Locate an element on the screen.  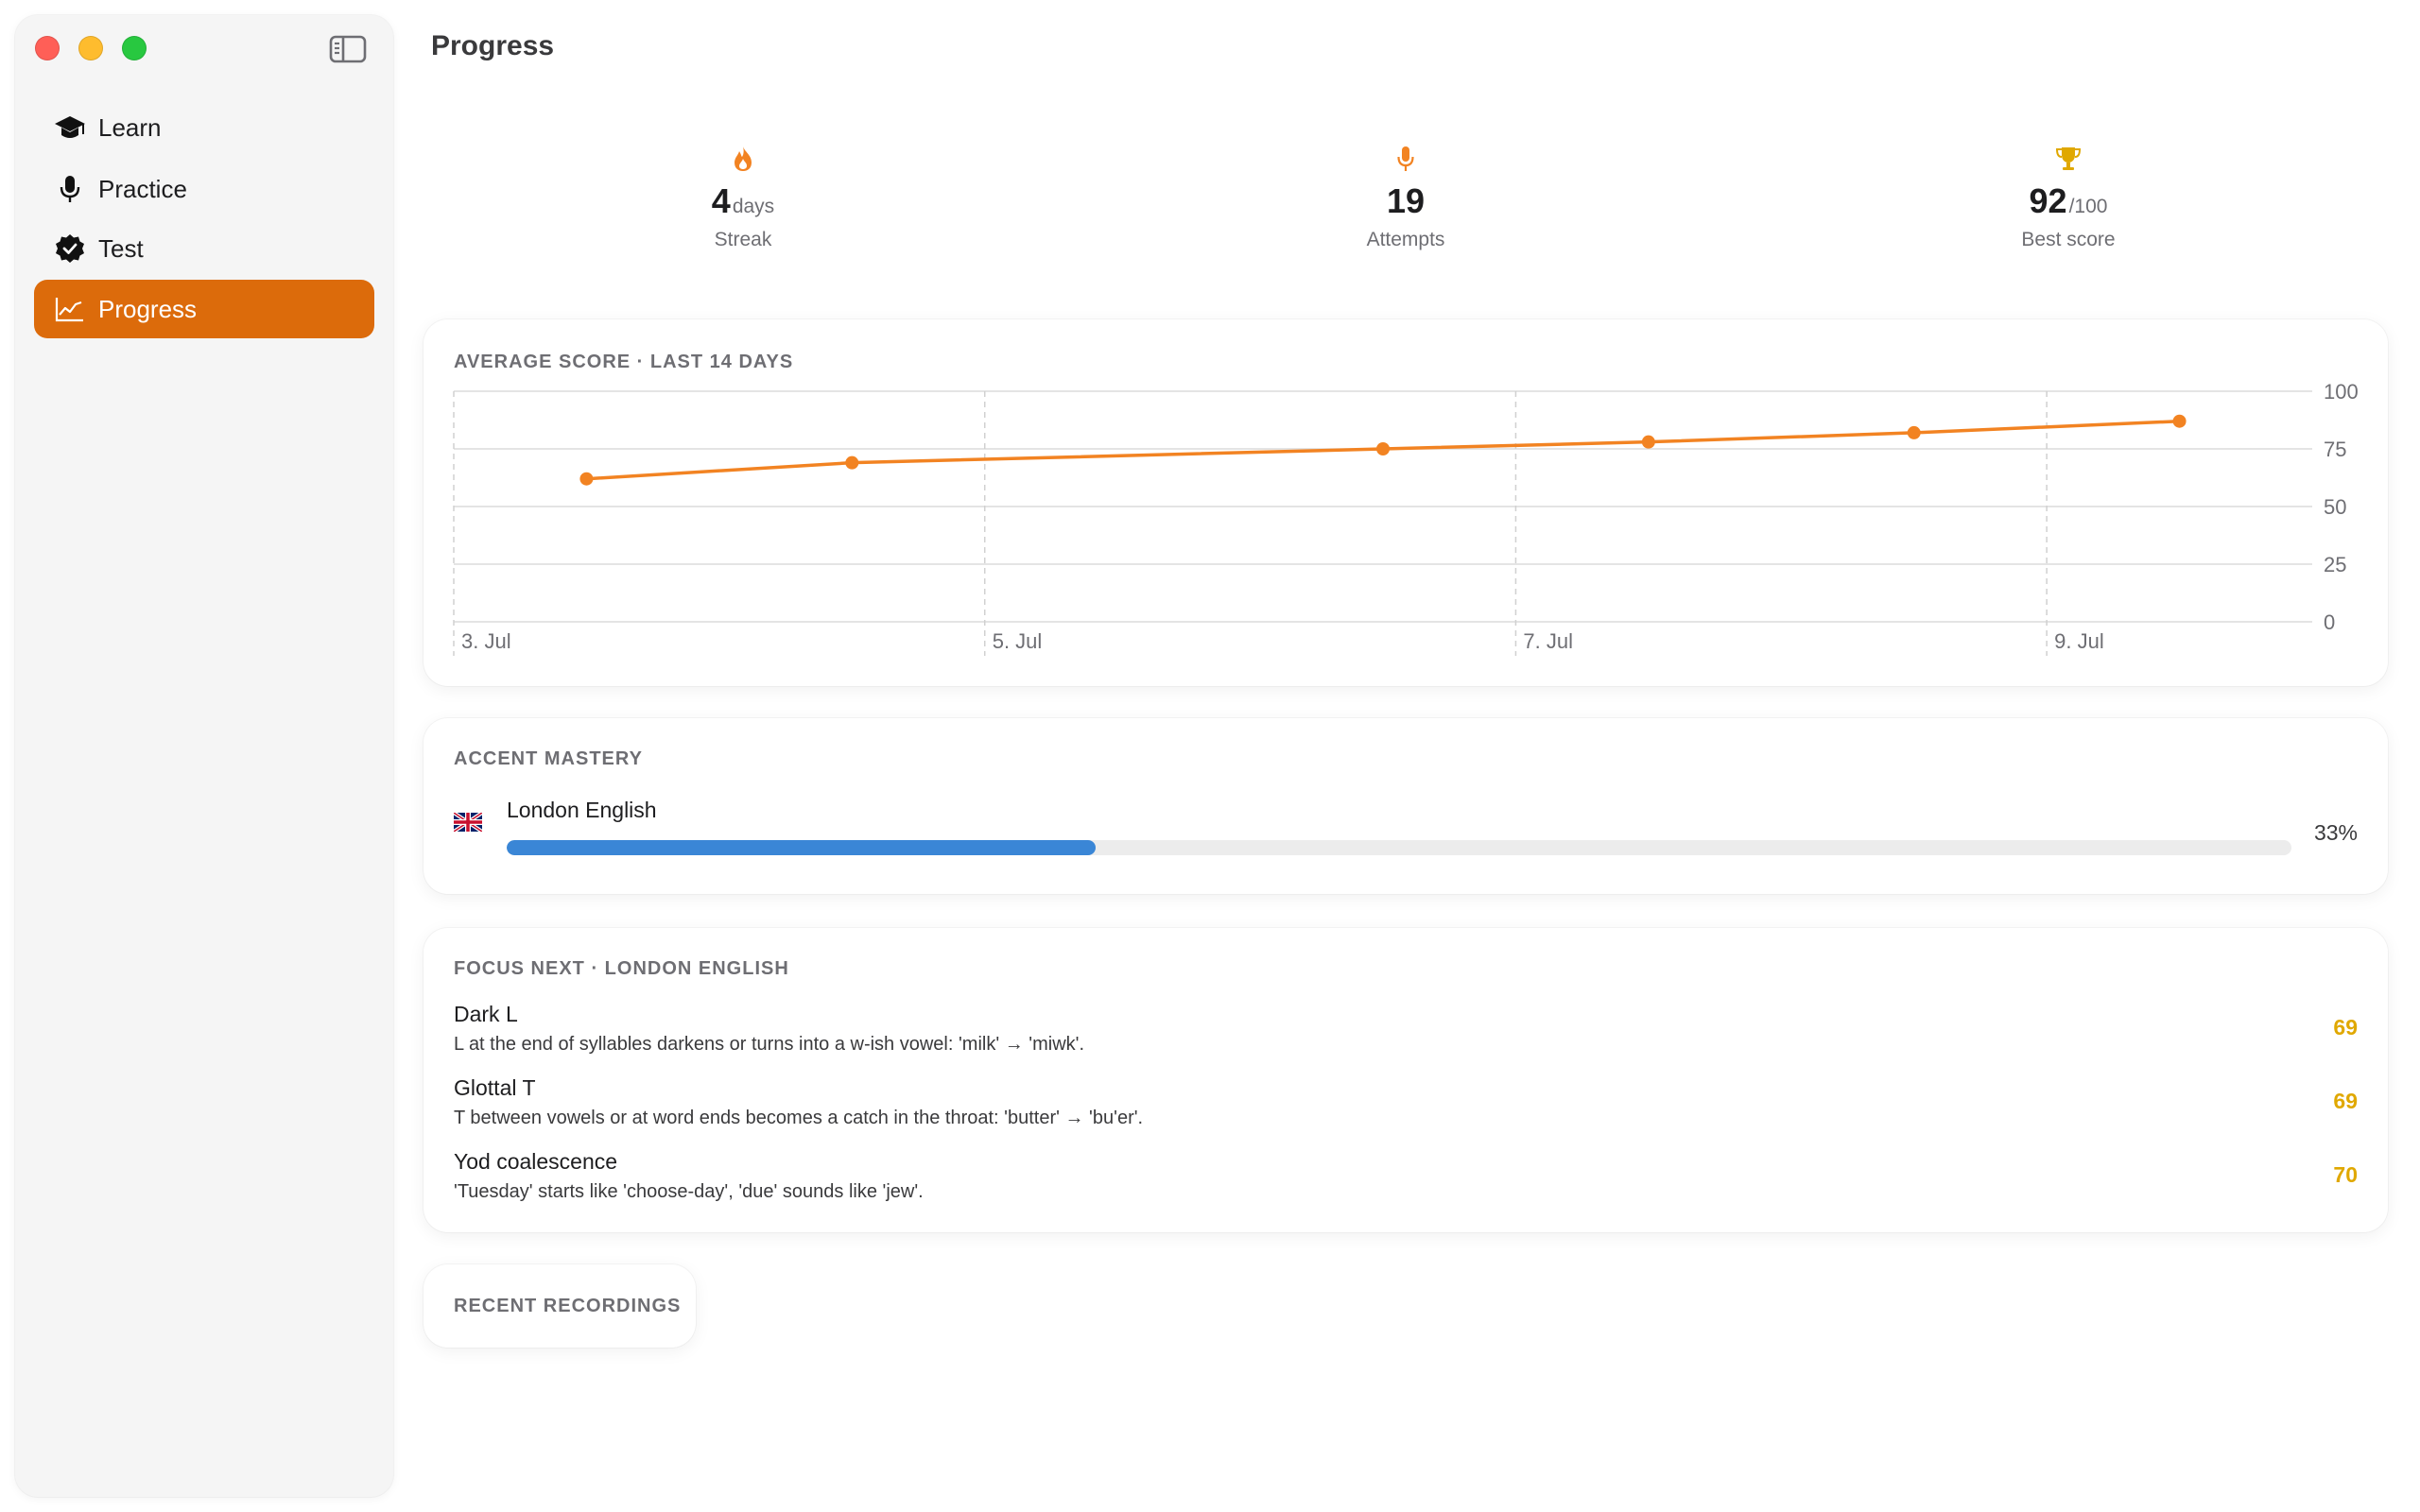
sidebar-item-test: Test is located at coordinates (204, 248).